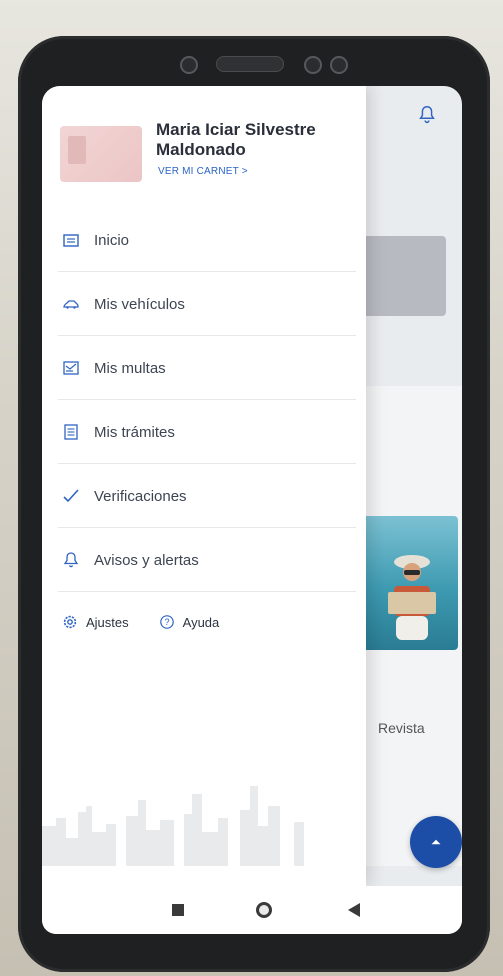  What do you see at coordinates (203, 171) in the screenshot?
I see `view-card-link: VER MI CARNET >` at bounding box center [203, 171].